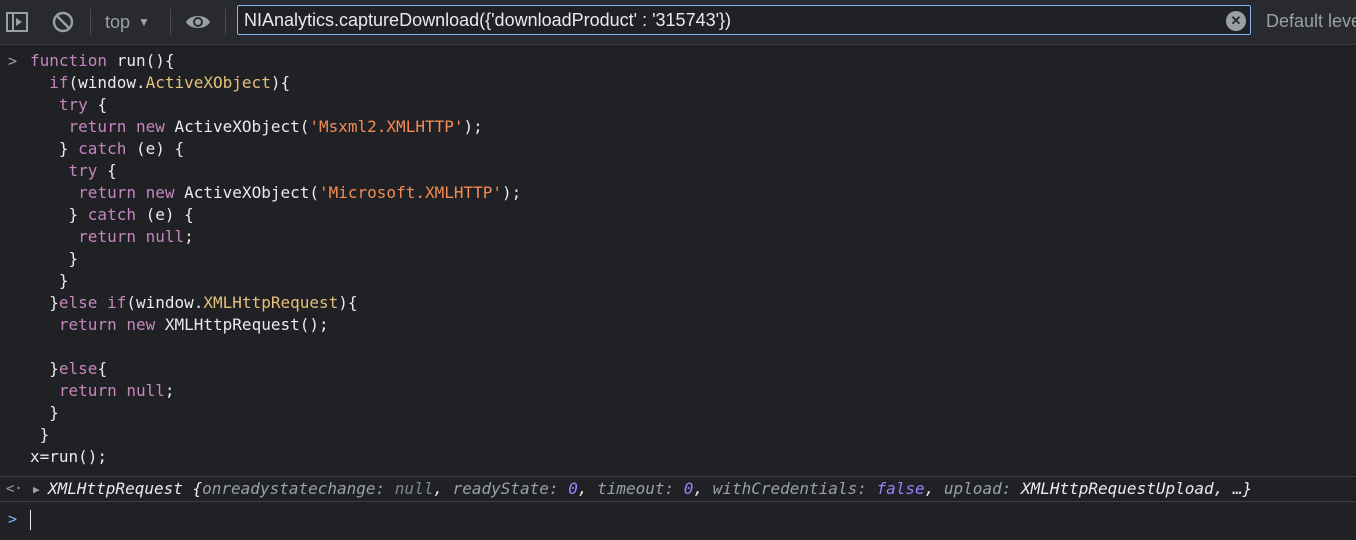 This screenshot has height=540, width=1356. What do you see at coordinates (118, 21) in the screenshot?
I see `context-label: top` at bounding box center [118, 21].